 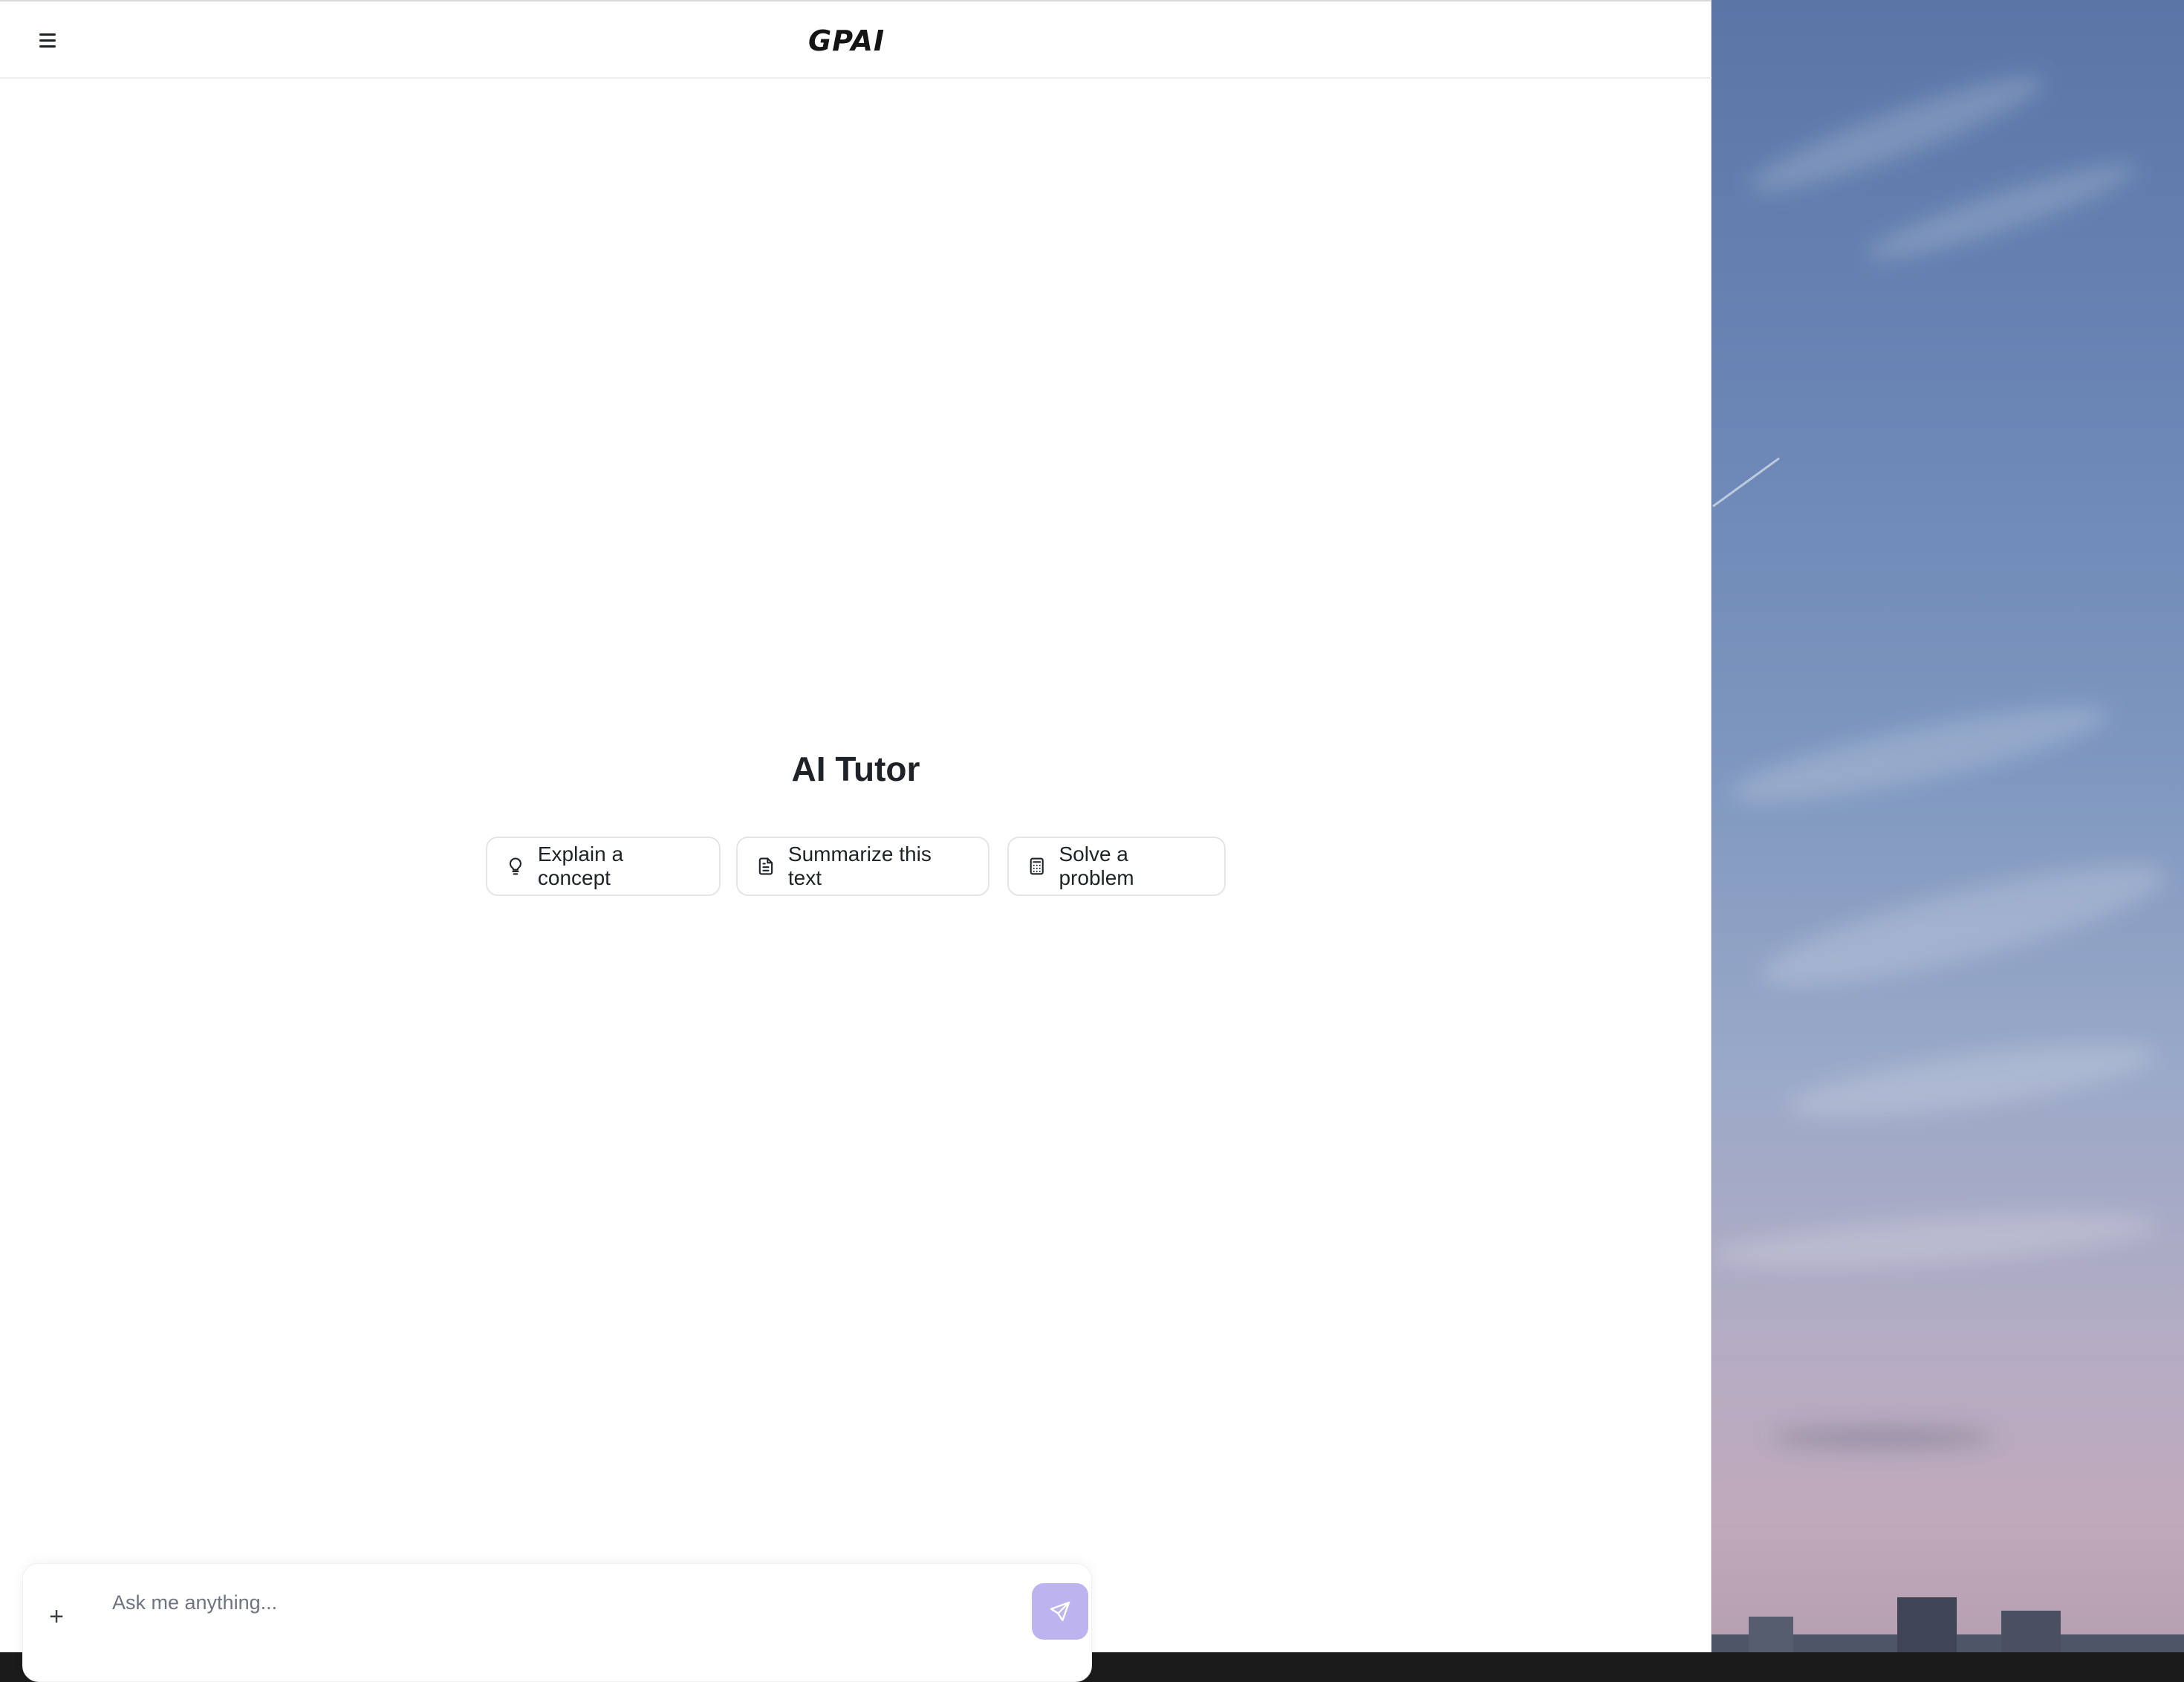 I want to click on send-icon, so click(x=1060, y=1611).